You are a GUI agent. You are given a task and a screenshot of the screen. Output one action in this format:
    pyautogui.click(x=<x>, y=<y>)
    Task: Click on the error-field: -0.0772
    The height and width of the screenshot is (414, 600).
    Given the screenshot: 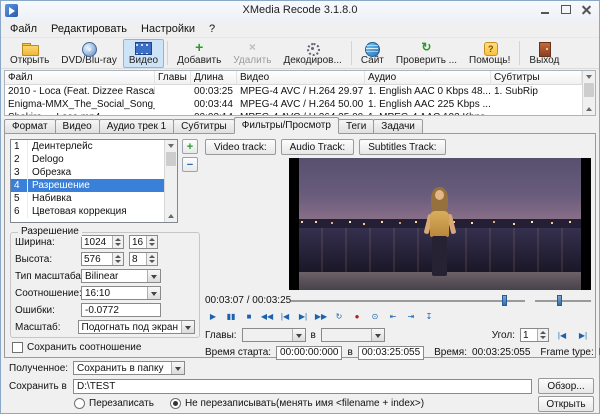 What is the action you would take?
    pyautogui.click(x=121, y=310)
    